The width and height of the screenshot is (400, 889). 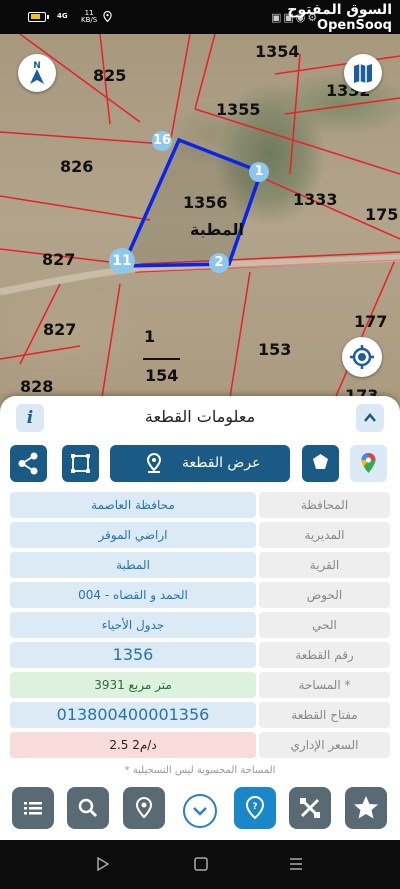 I want to click on share-icon, so click(x=28, y=463).